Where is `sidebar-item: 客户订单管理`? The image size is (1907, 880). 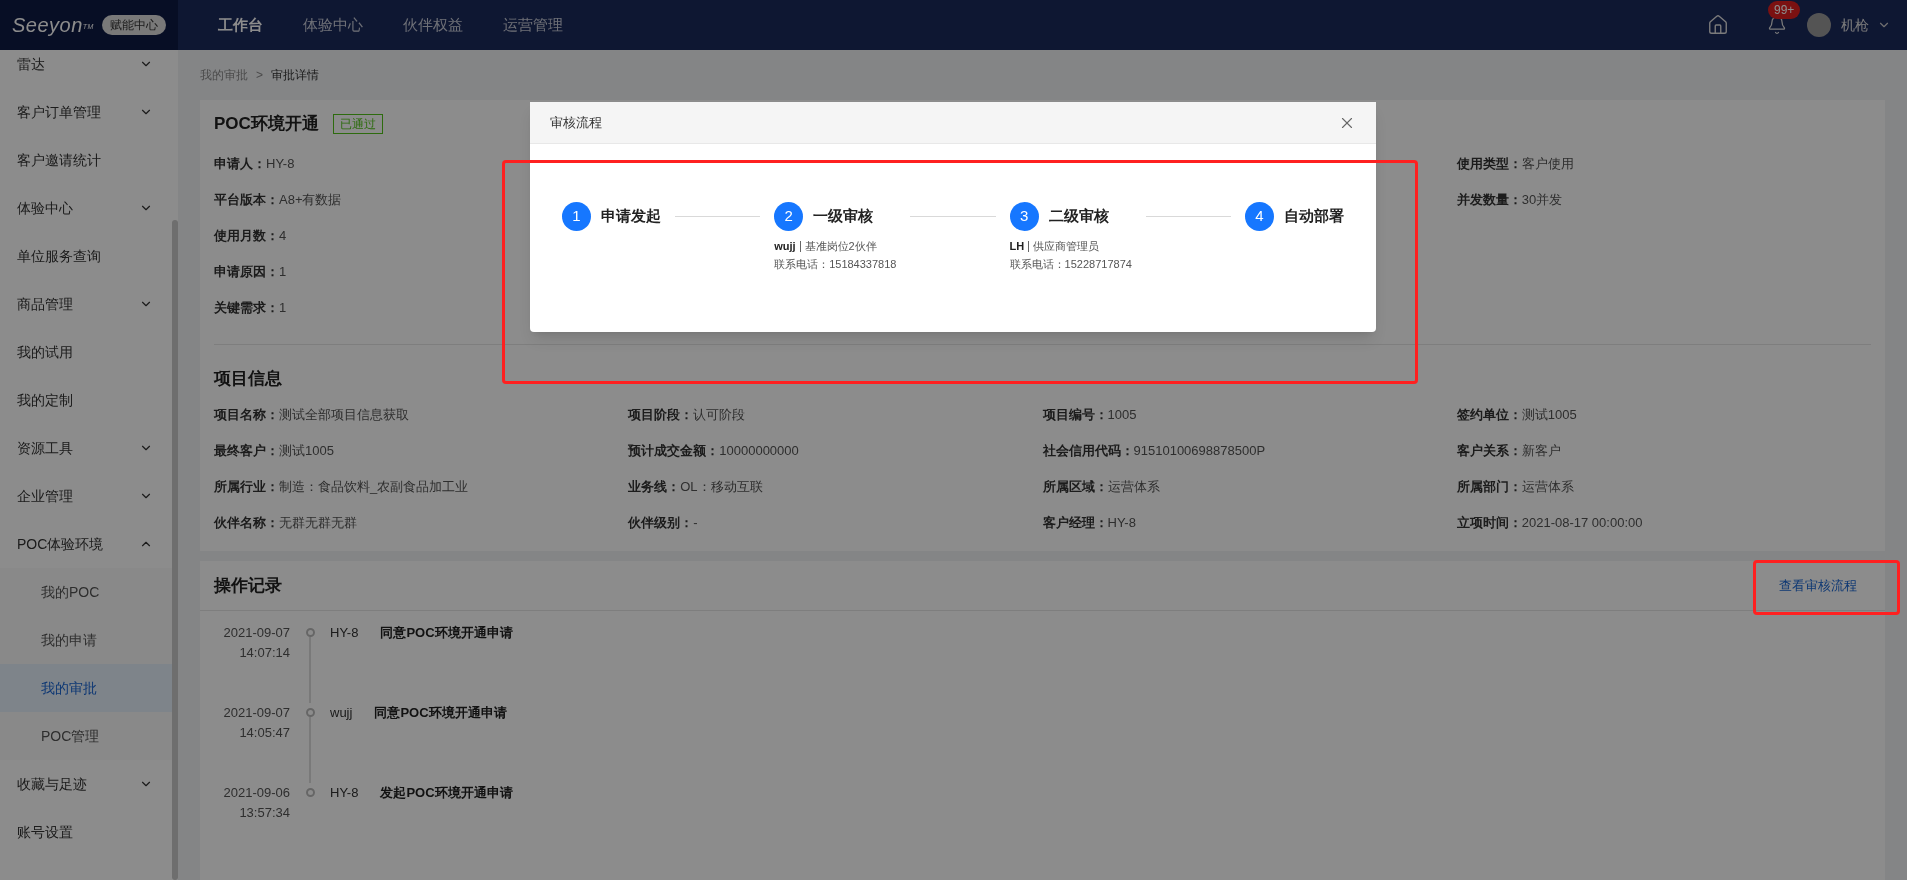 sidebar-item: 客户订单管理 is located at coordinates (89, 112).